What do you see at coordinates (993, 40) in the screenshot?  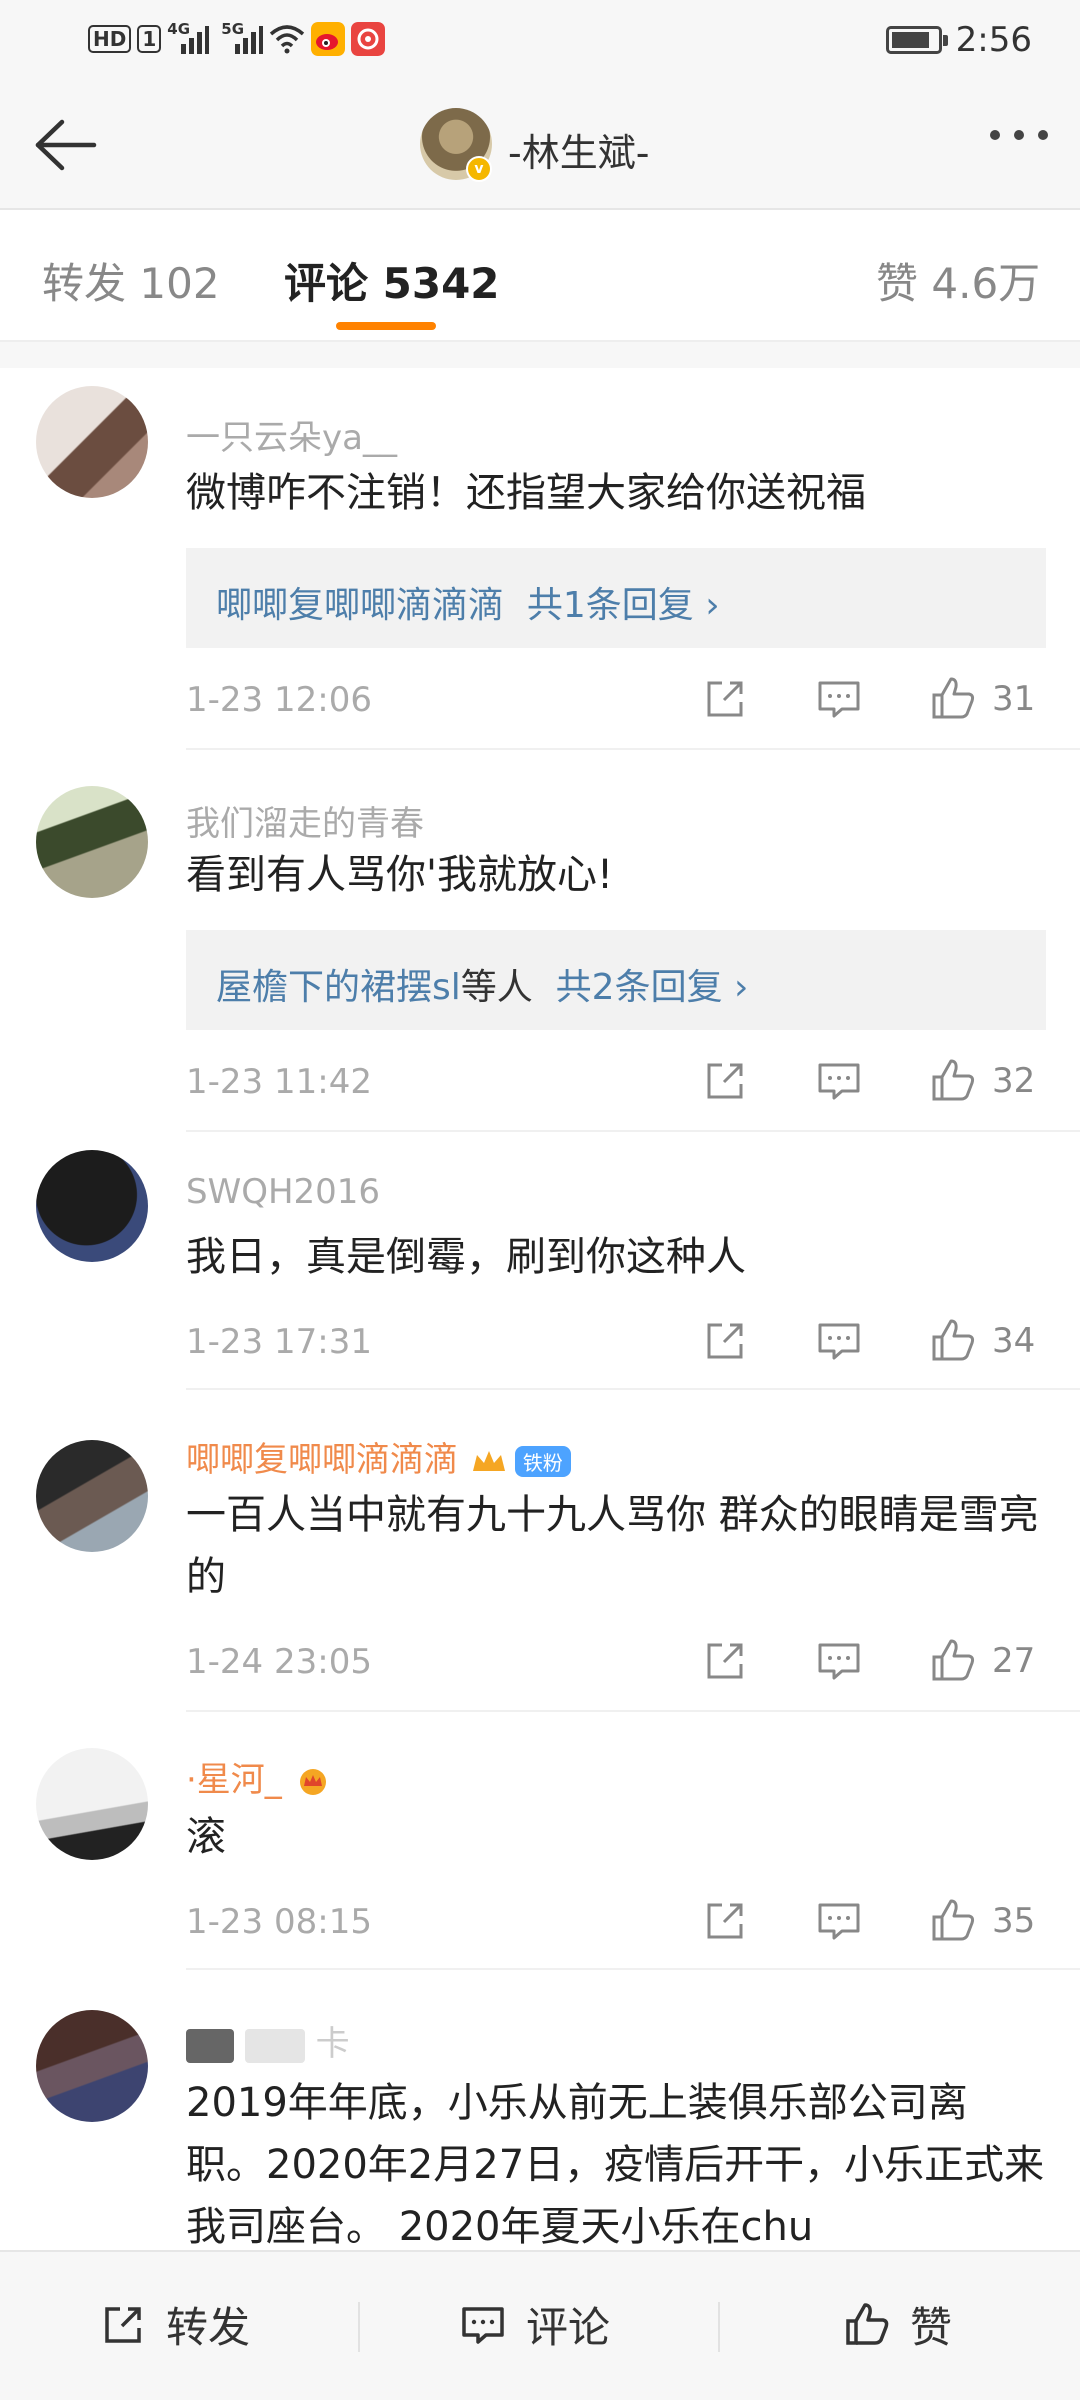 I see `clock: 2:56` at bounding box center [993, 40].